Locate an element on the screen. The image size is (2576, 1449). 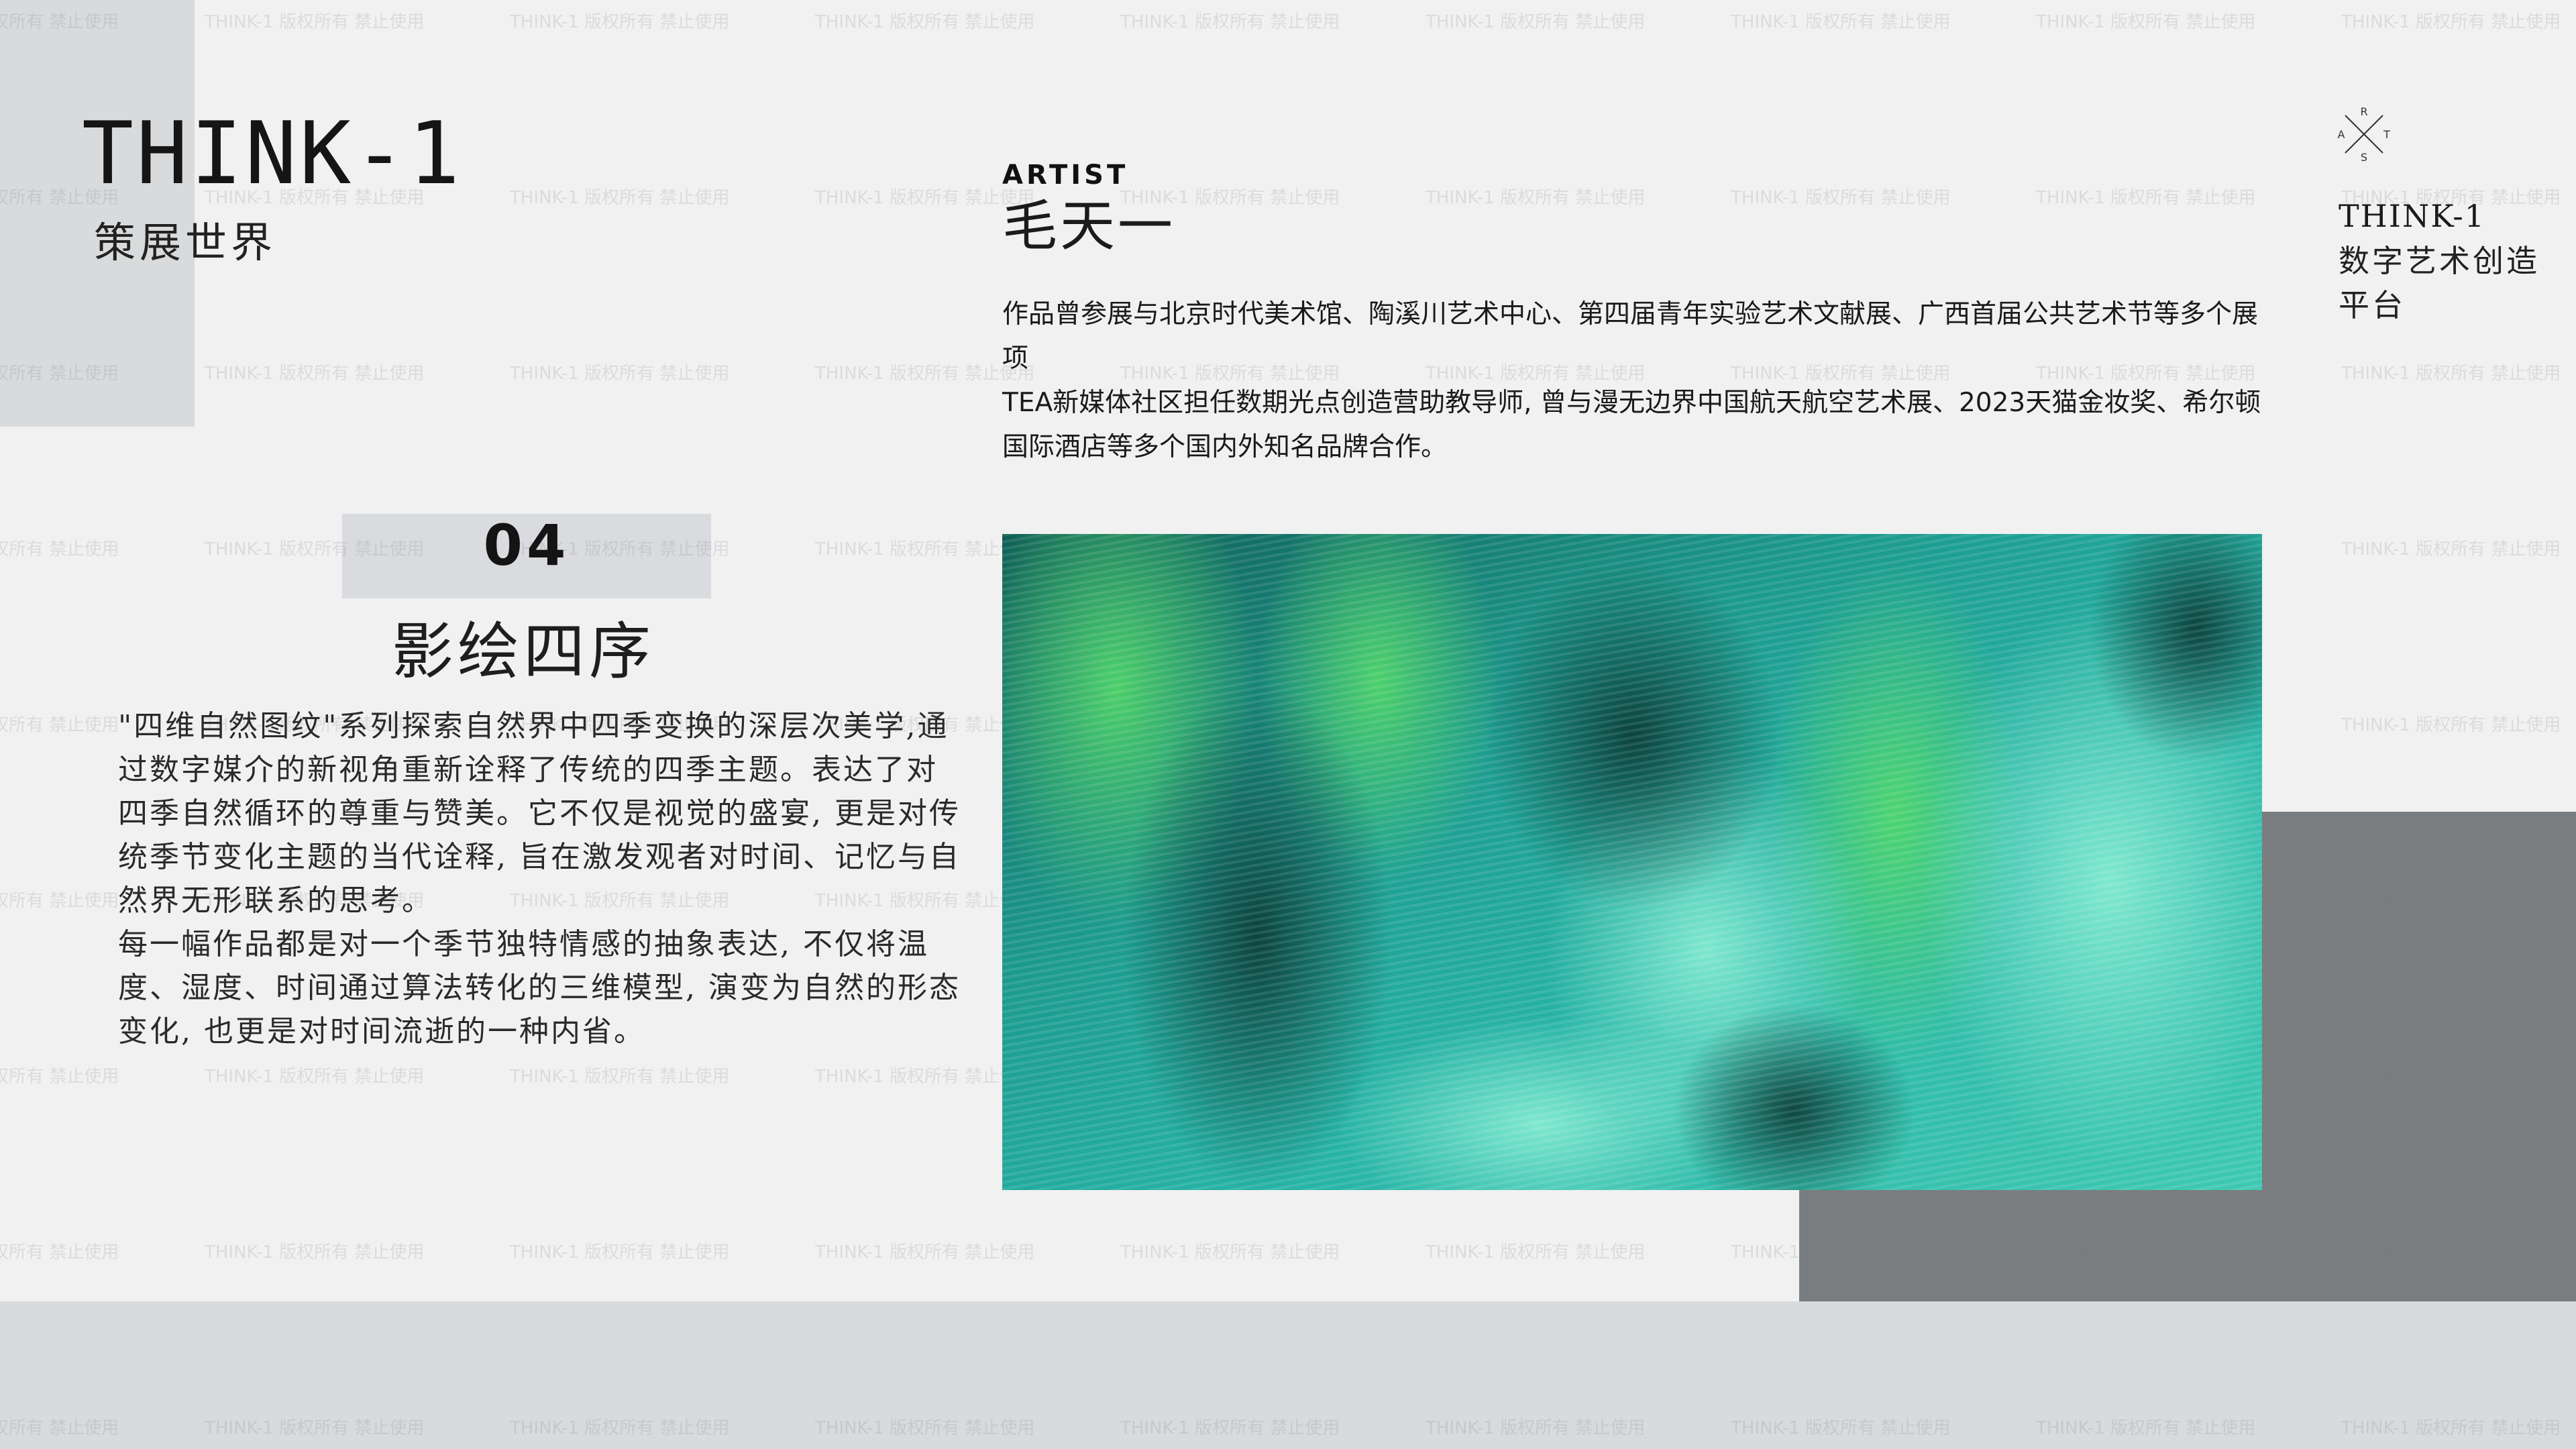
logo-letter-top: R is located at coordinates (2363, 112).